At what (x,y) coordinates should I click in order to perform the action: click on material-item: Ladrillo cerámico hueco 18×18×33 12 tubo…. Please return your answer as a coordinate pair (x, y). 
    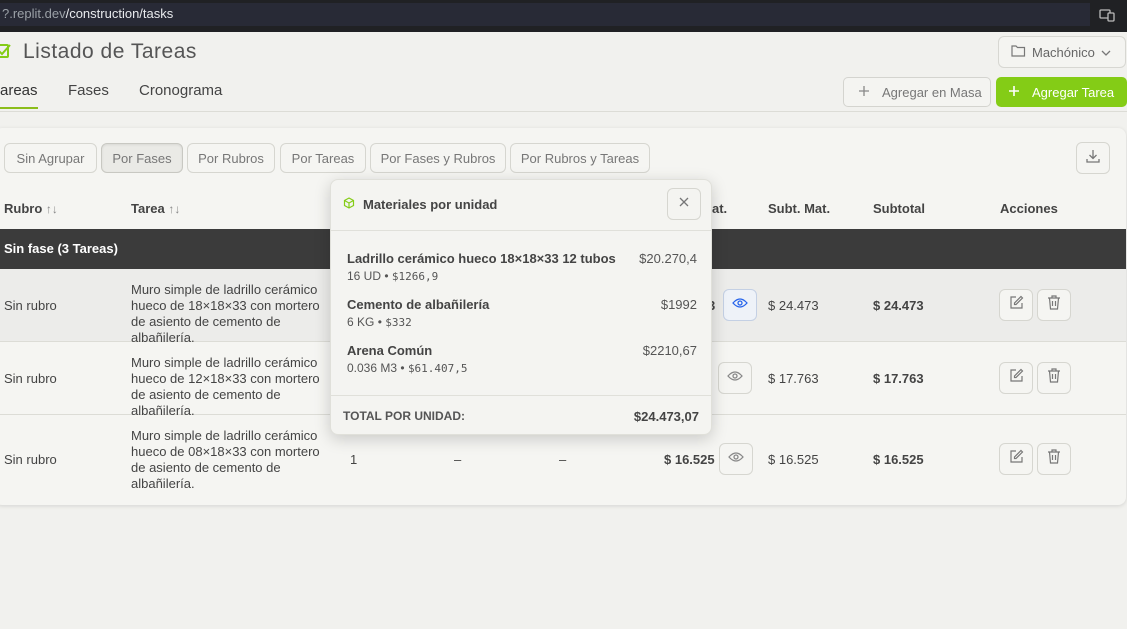
    Looking at the image, I should click on (522, 267).